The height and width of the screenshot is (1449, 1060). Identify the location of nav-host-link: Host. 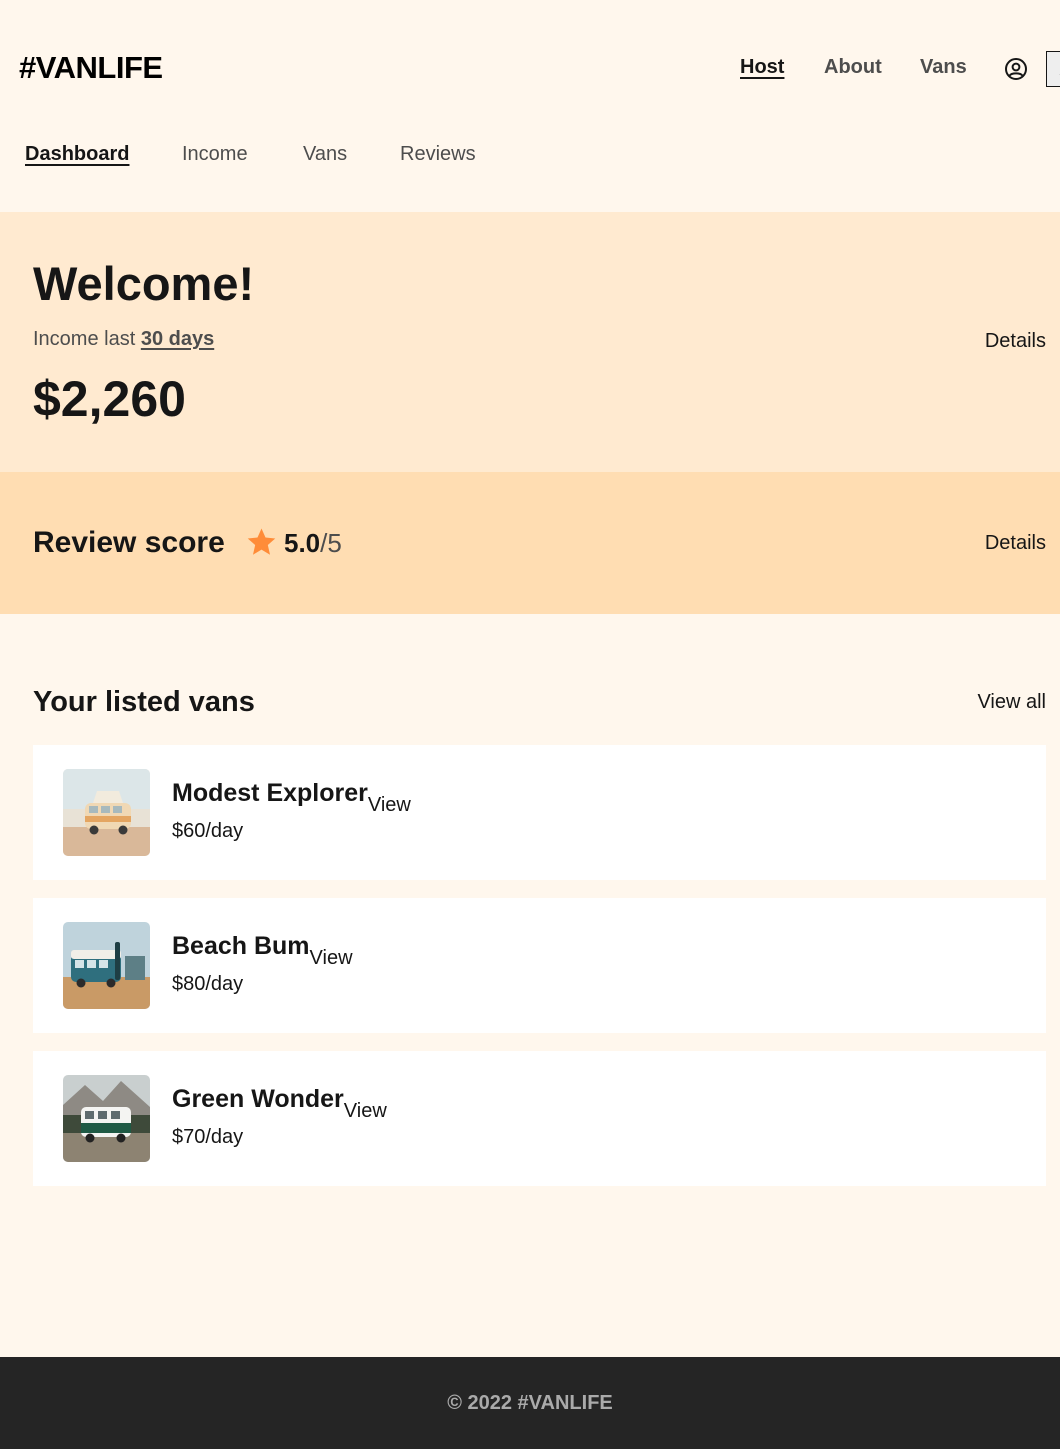
(762, 67).